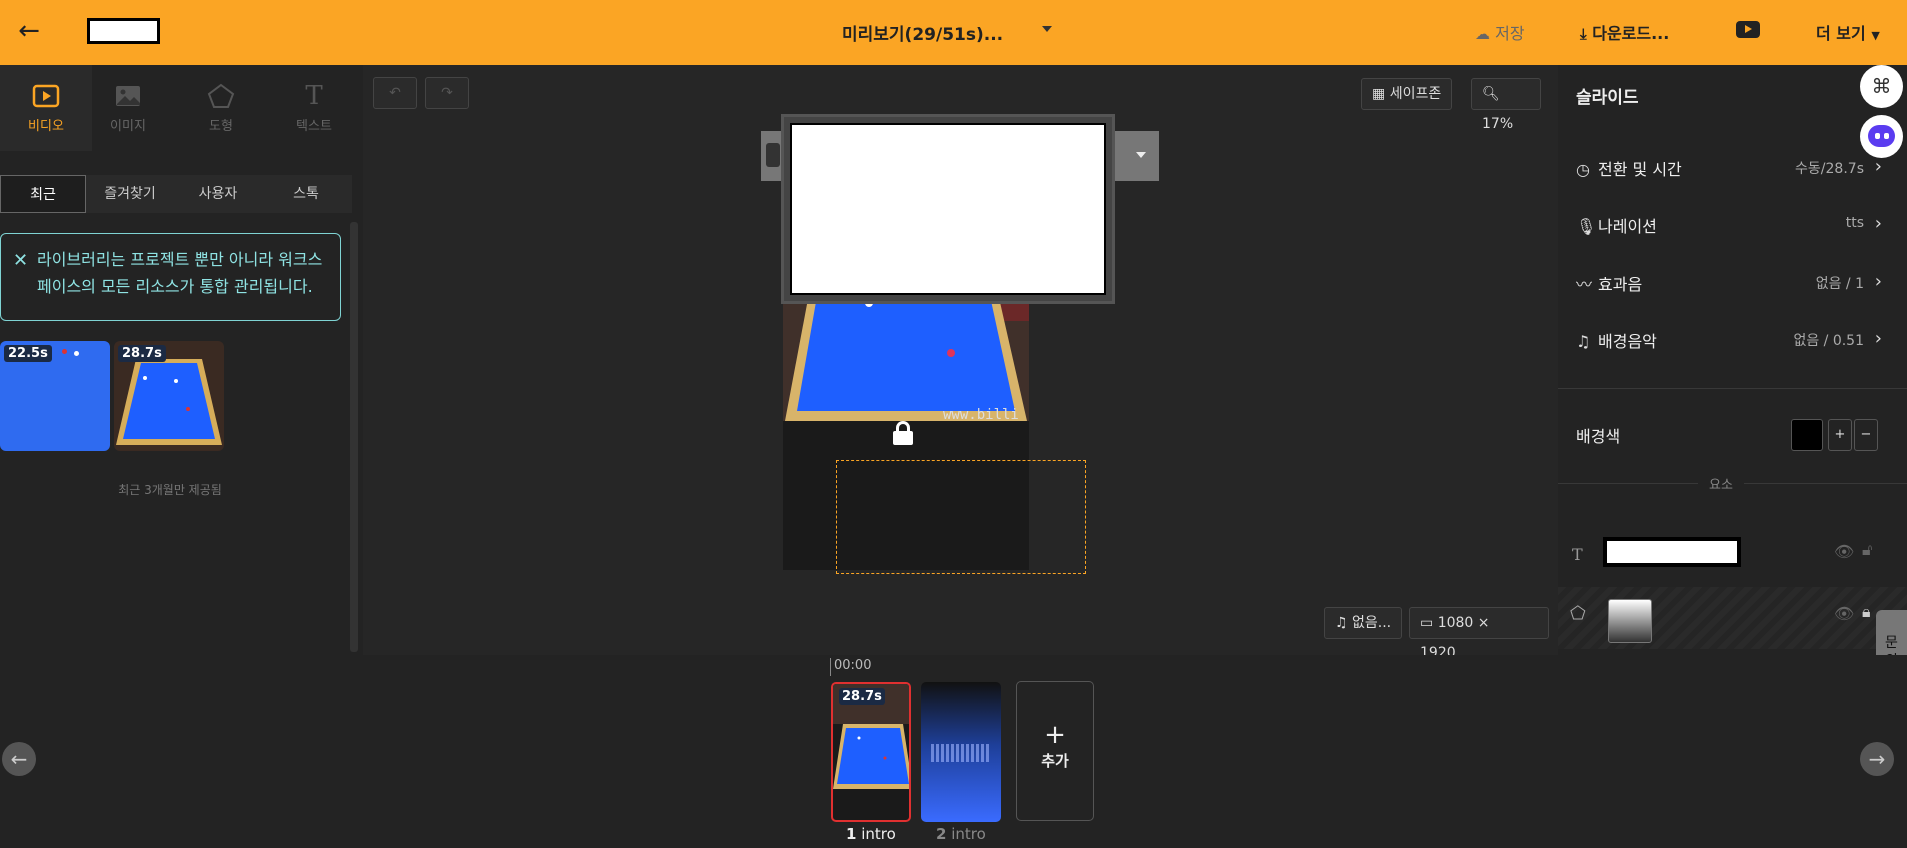  Describe the element at coordinates (1584, 284) in the screenshot. I see `sound-wave-icon: 〰` at that location.